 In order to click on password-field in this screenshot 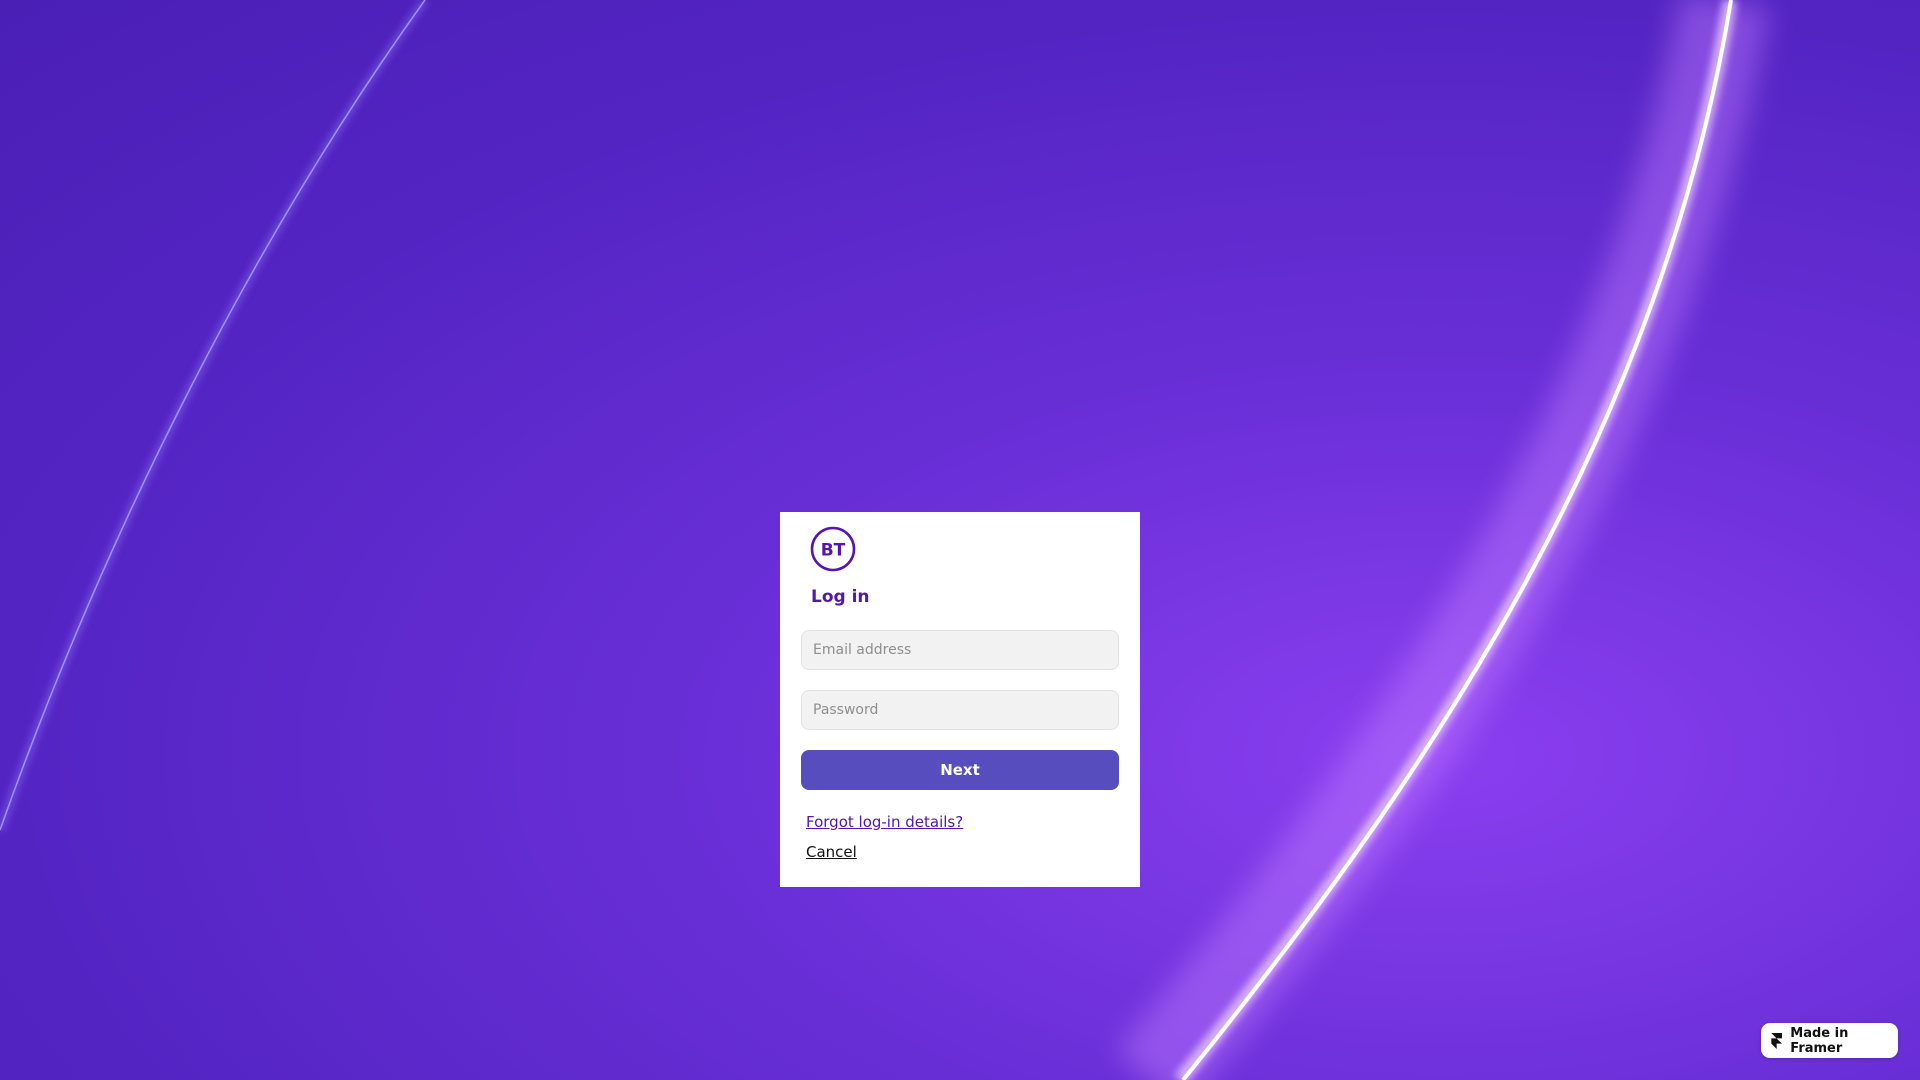, I will do `click(960, 710)`.